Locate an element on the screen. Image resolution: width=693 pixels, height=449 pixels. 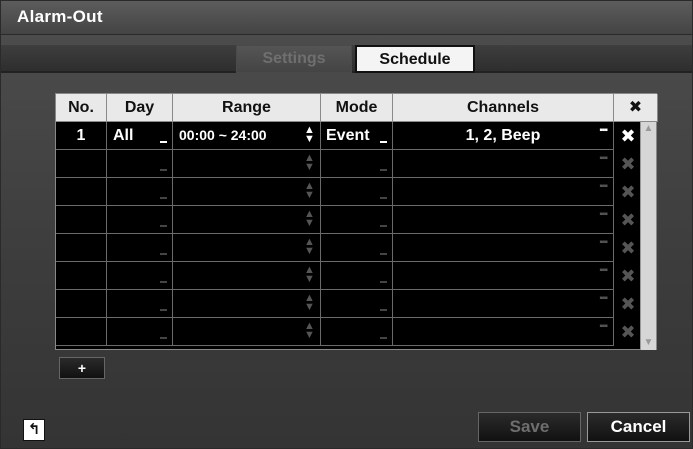
tab-settings: Settings is located at coordinates (294, 59).